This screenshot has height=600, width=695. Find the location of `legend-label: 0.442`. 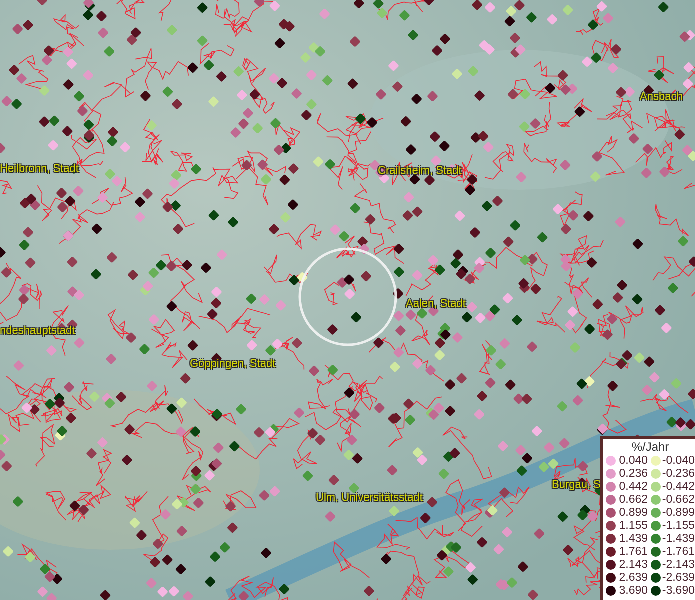

legend-label: 0.442 is located at coordinates (633, 486).